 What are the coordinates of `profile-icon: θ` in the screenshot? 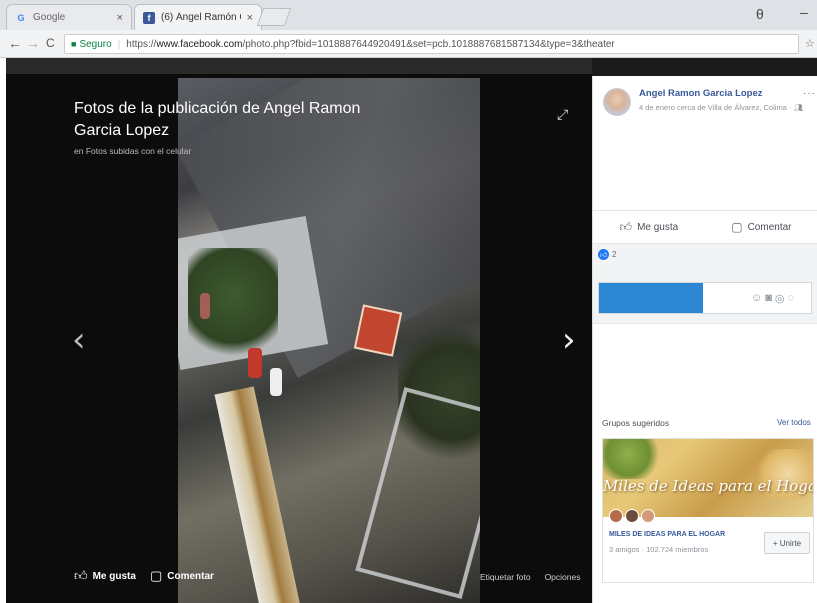 It's located at (760, 14).